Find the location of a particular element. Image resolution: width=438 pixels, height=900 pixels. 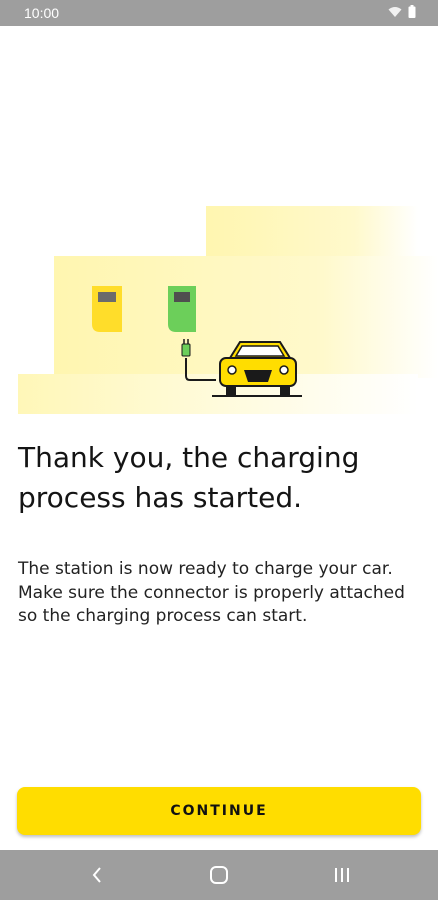

status-bar: 10:00 is located at coordinates (219, 13).